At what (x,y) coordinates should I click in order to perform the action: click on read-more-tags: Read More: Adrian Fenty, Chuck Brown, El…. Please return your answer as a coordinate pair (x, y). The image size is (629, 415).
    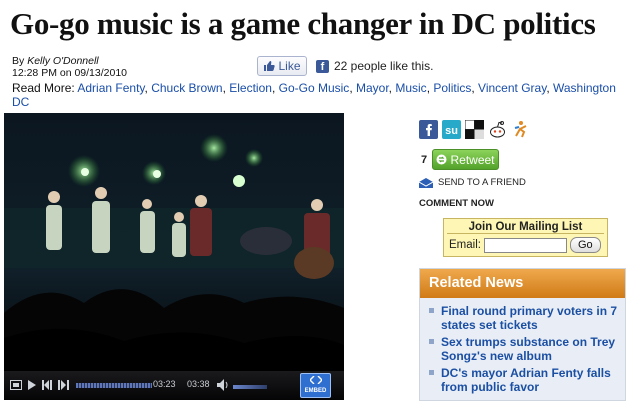
    Looking at the image, I should click on (314, 95).